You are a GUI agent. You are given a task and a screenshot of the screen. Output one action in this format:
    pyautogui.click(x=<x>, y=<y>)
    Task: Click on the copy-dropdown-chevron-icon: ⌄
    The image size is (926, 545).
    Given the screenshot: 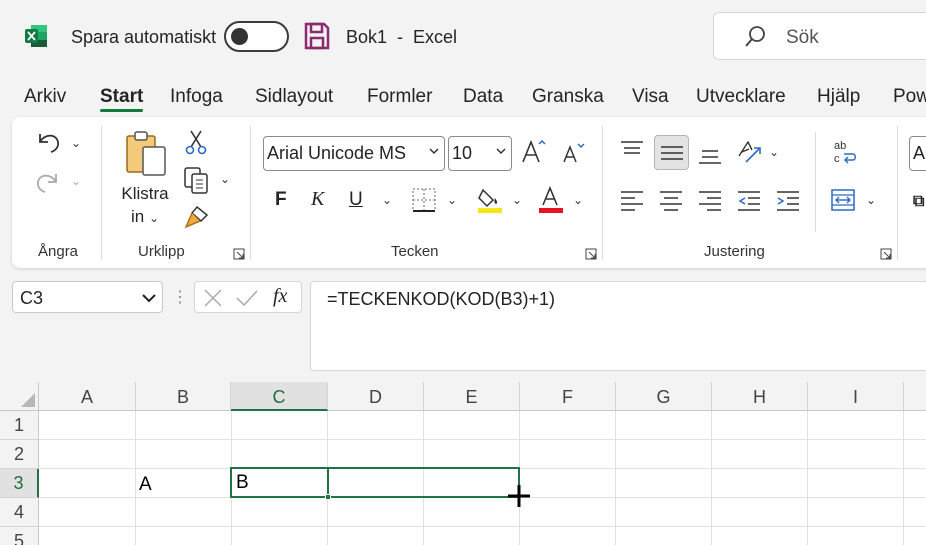 What is the action you would take?
    pyautogui.click(x=225, y=179)
    